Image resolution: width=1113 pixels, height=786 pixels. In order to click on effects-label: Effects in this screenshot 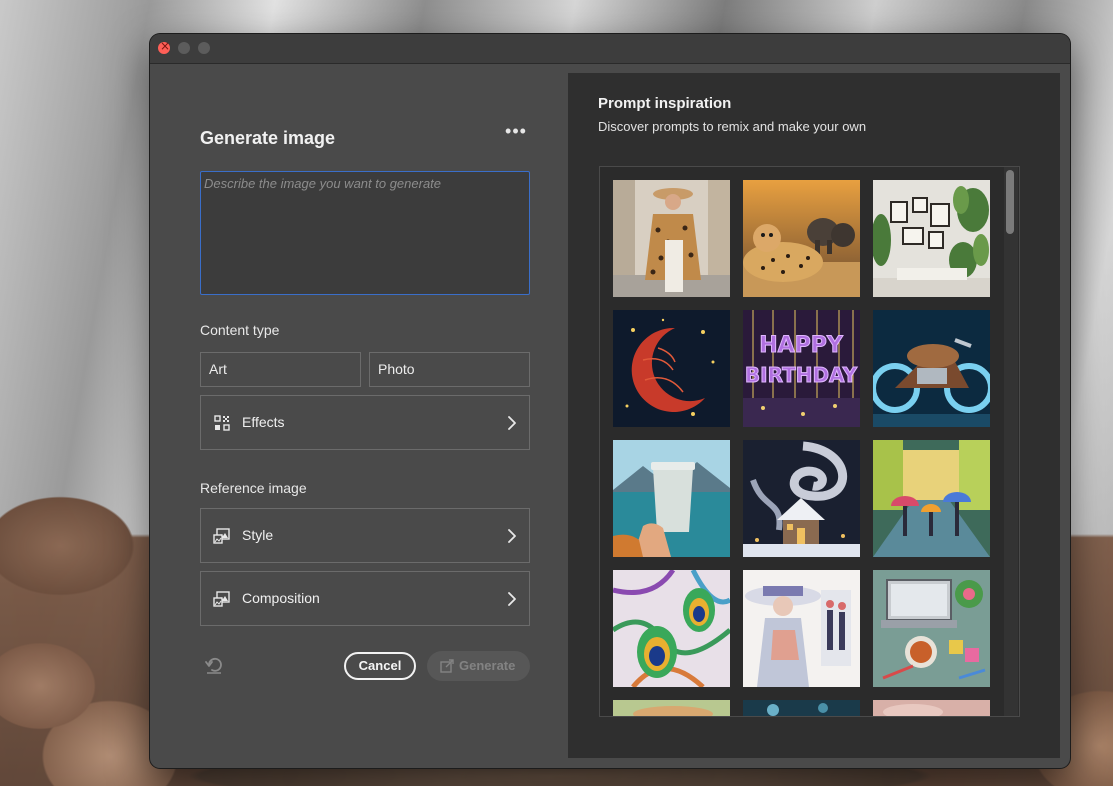, I will do `click(263, 422)`.